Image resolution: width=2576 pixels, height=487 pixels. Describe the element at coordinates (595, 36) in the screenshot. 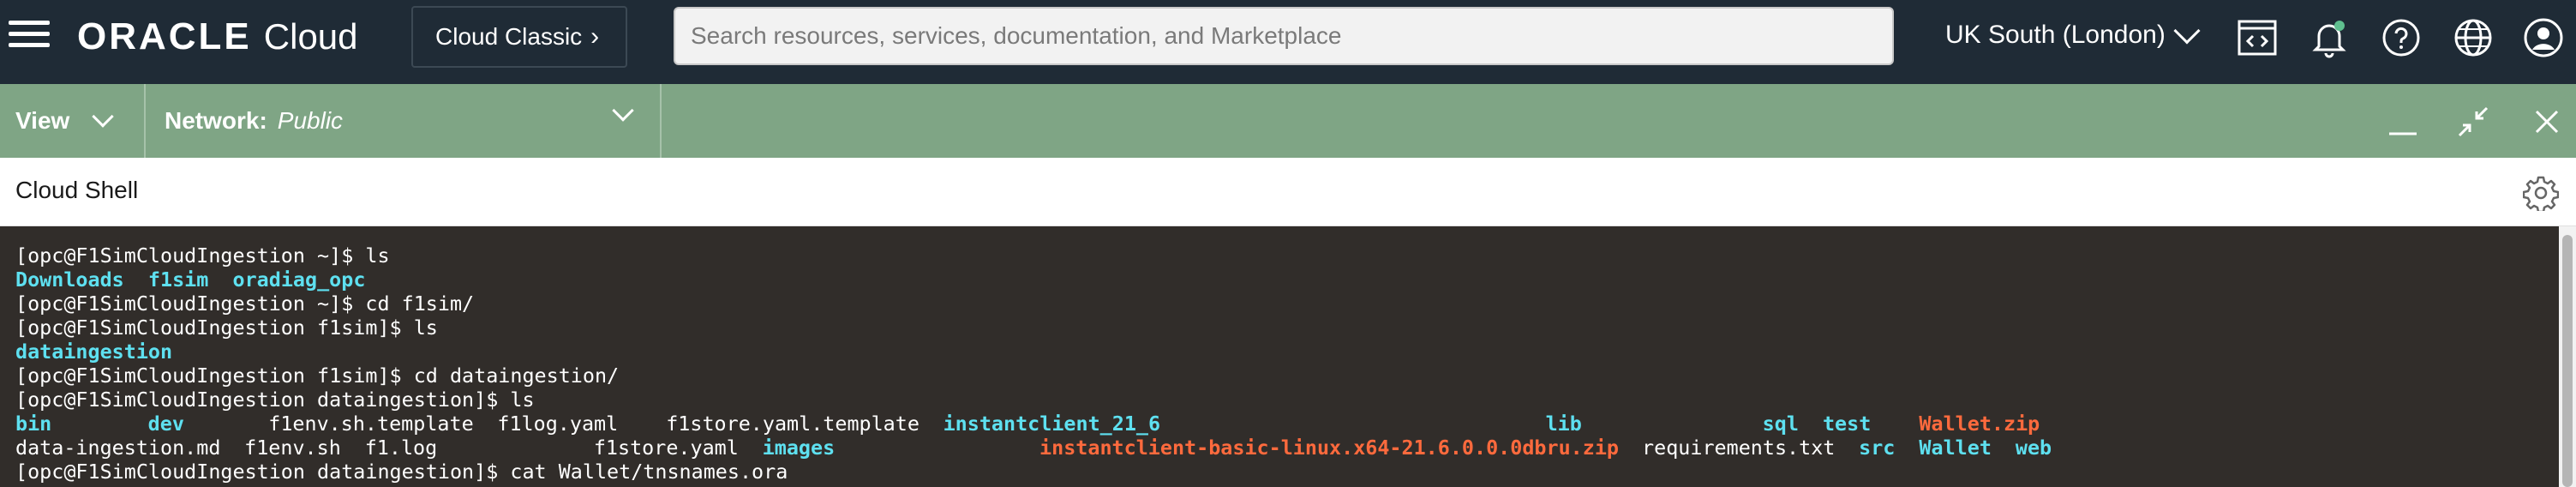

I see `chevron-right-icon: ›` at that location.